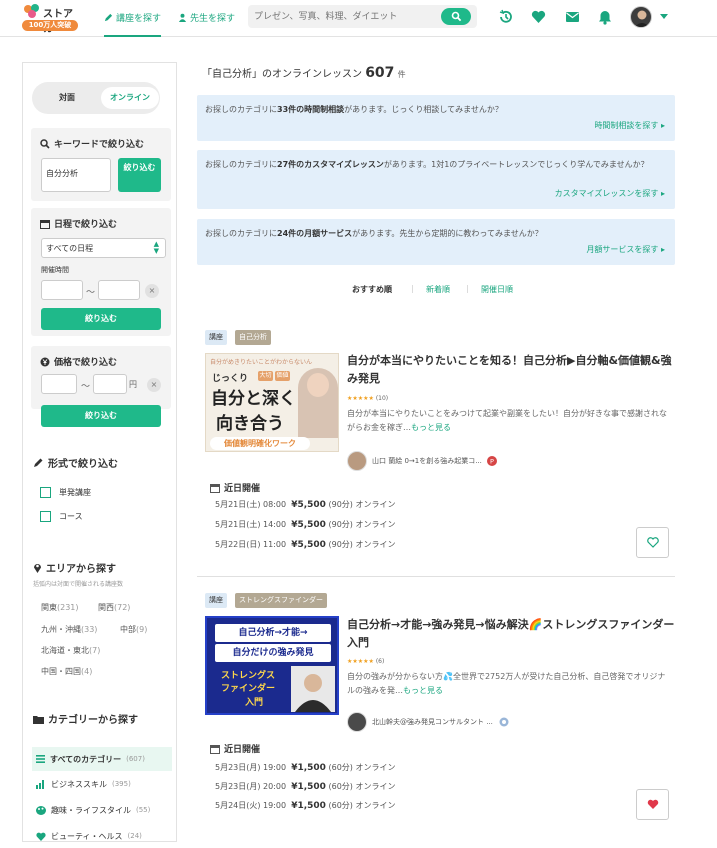 The height and width of the screenshot is (848, 717). What do you see at coordinates (67, 98) in the screenshot?
I see `toggle-offline: 対面` at bounding box center [67, 98].